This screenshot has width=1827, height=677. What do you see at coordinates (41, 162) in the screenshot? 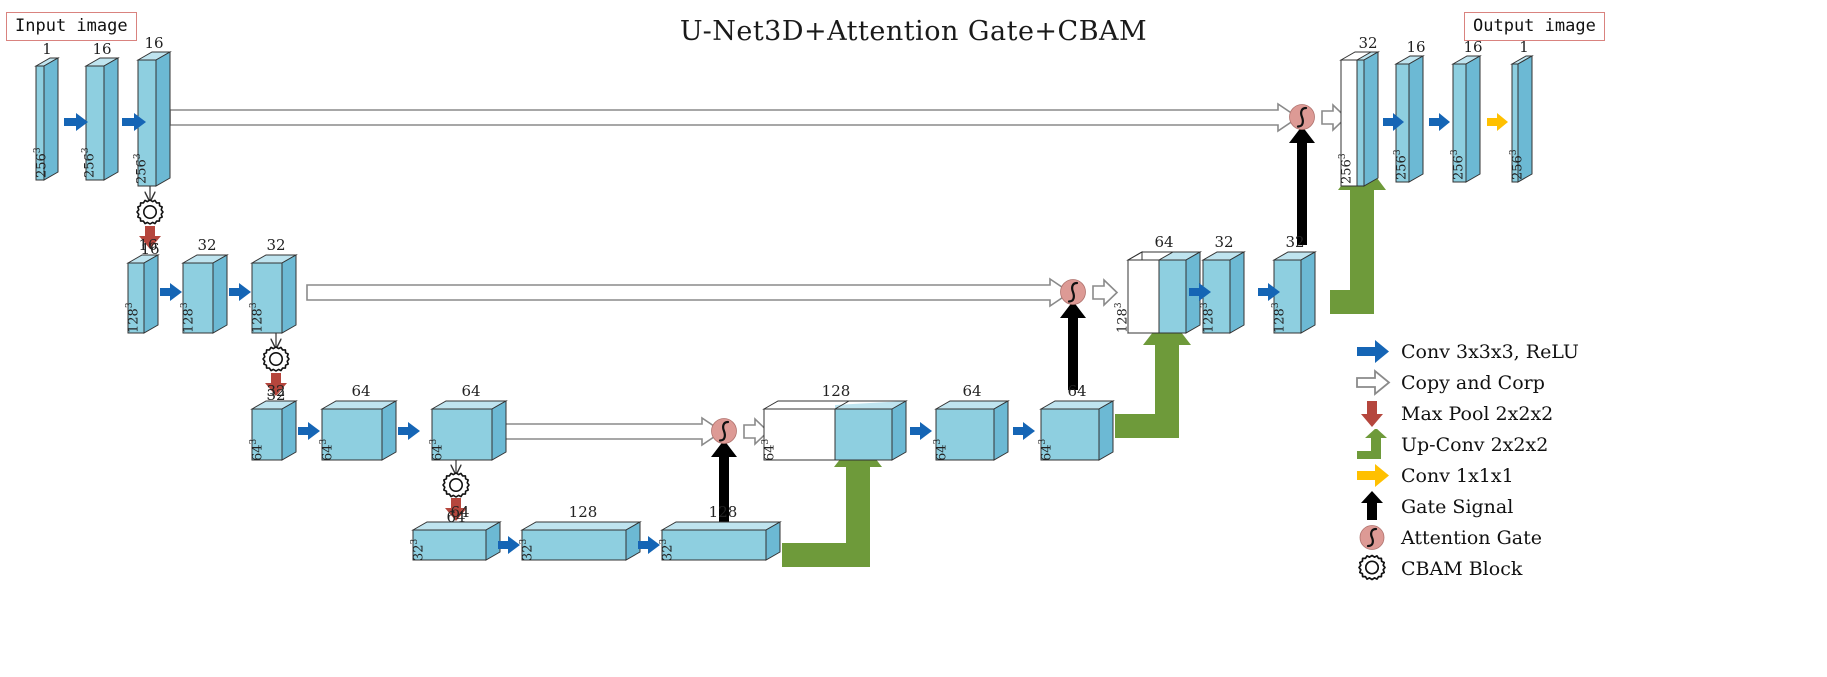
I see `dim-label-L1e1: 2563` at bounding box center [41, 162].